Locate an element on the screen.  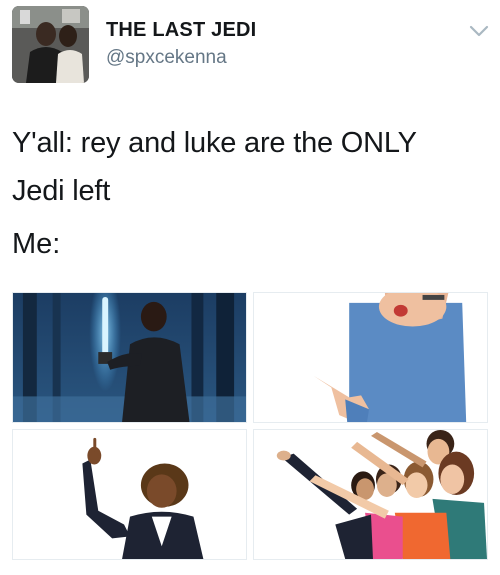
media-woman-pointing-up is located at coordinates (129, 494).